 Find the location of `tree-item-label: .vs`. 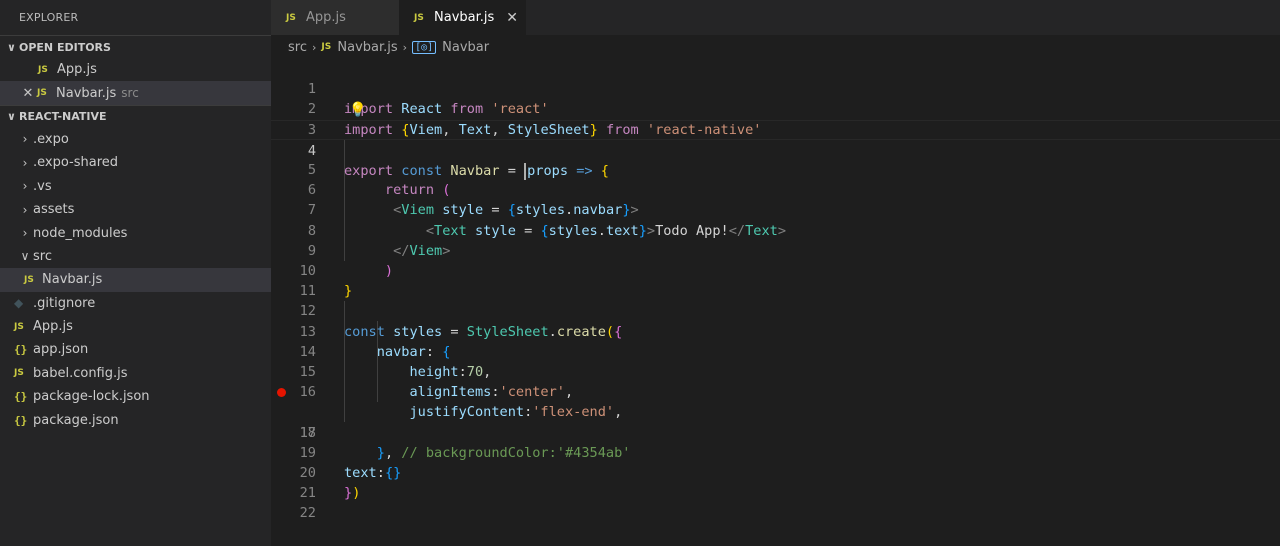

tree-item-label: .vs is located at coordinates (42, 186).